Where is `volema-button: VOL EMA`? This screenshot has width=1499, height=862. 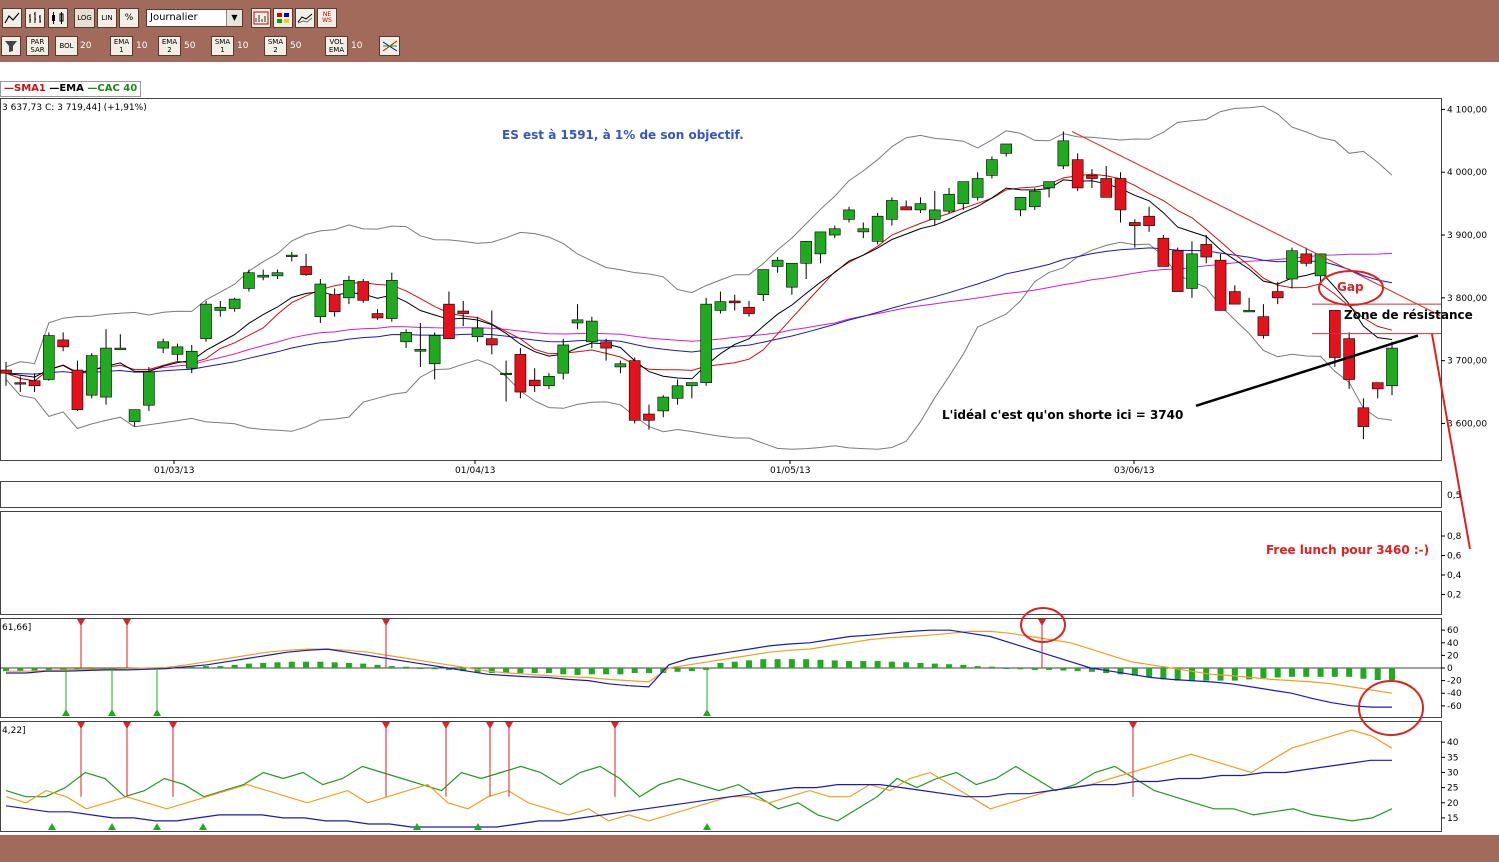 volema-button: VOL EMA is located at coordinates (336, 46).